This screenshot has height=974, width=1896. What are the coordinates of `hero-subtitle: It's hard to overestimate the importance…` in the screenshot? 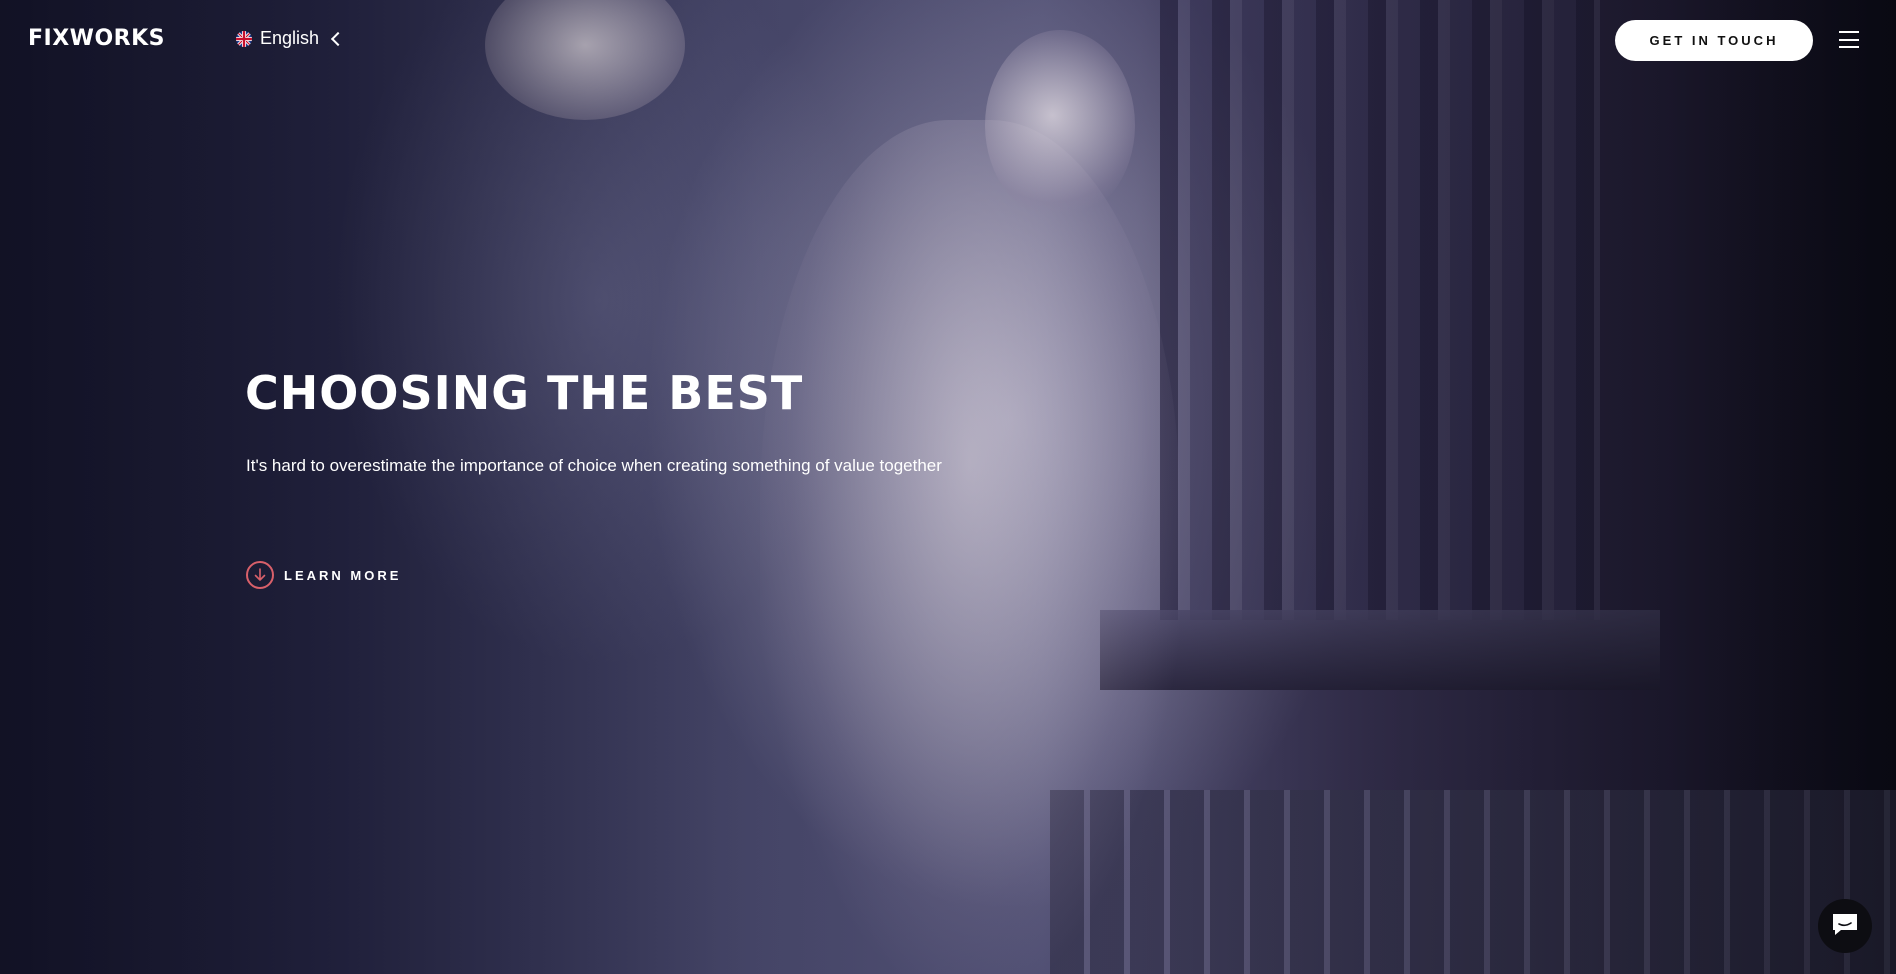 It's located at (594, 465).